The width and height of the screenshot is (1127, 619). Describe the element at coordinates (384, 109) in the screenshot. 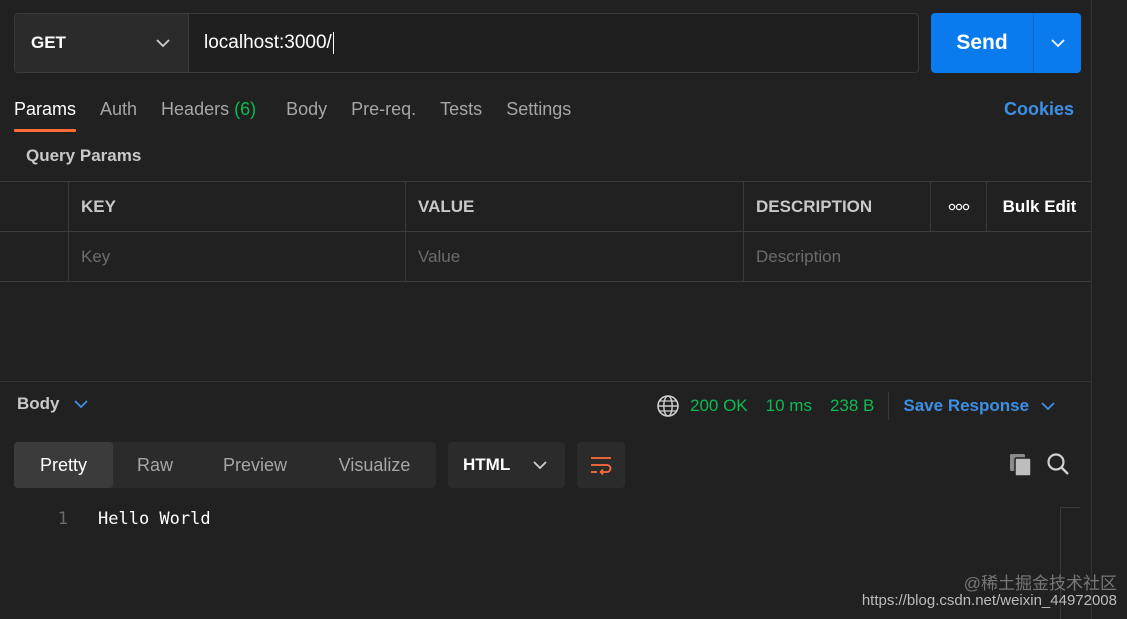

I see `tab-label: Pre-req.` at that location.